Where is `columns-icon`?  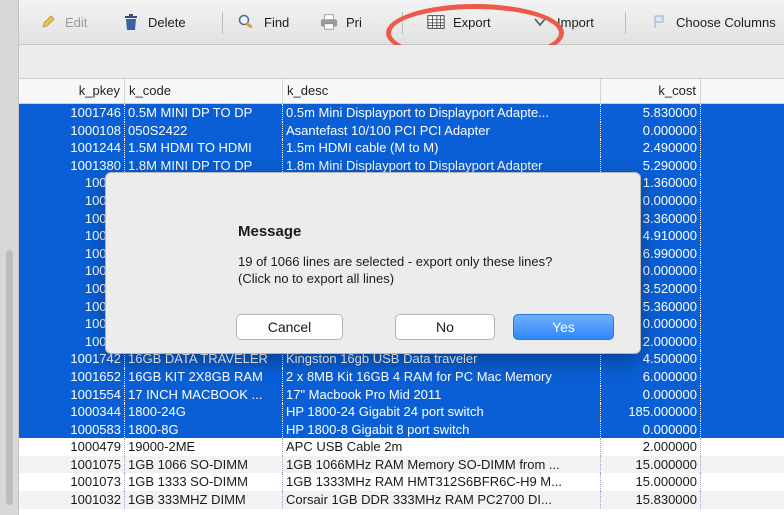 columns-icon is located at coordinates (659, 22).